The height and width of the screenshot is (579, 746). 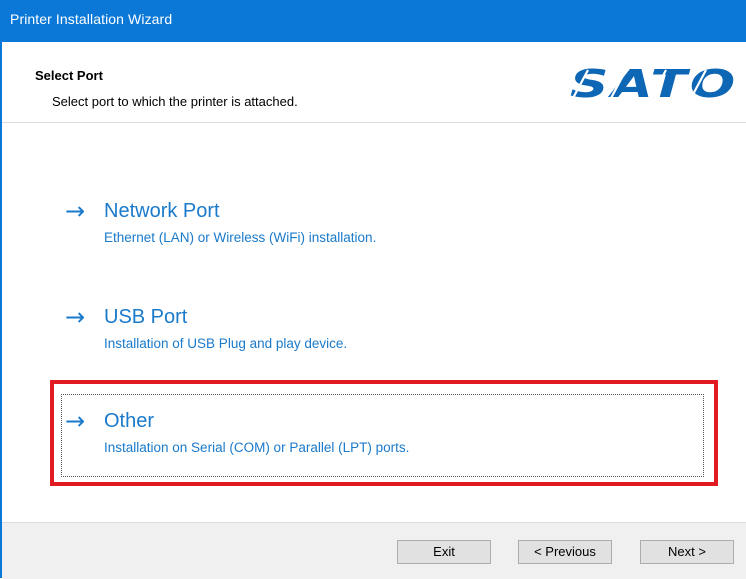 What do you see at coordinates (69, 75) in the screenshot?
I see `page-title: Select Port` at bounding box center [69, 75].